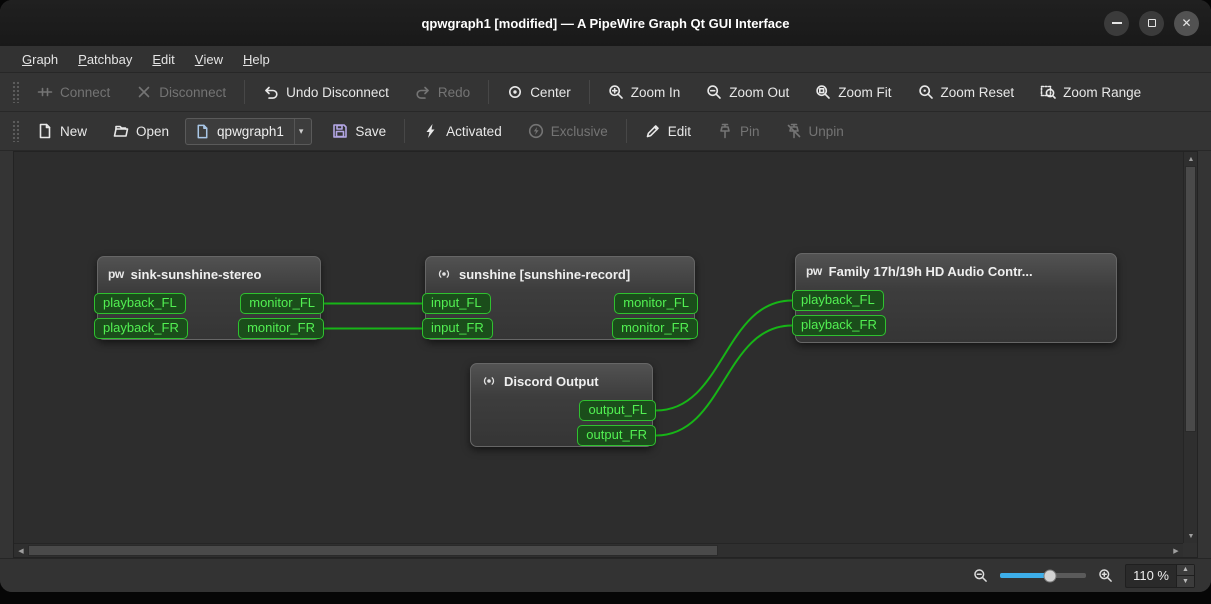  I want to click on menu-edit: Edit, so click(163, 59).